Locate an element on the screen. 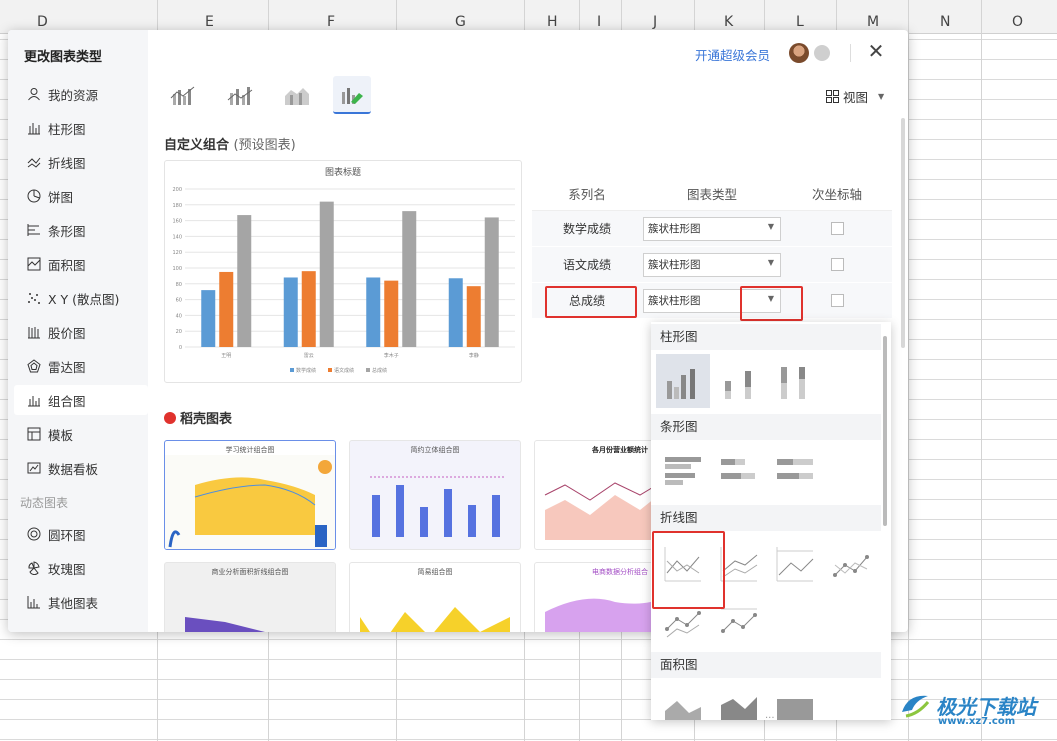  option-stacked-area is located at coordinates (739, 701).